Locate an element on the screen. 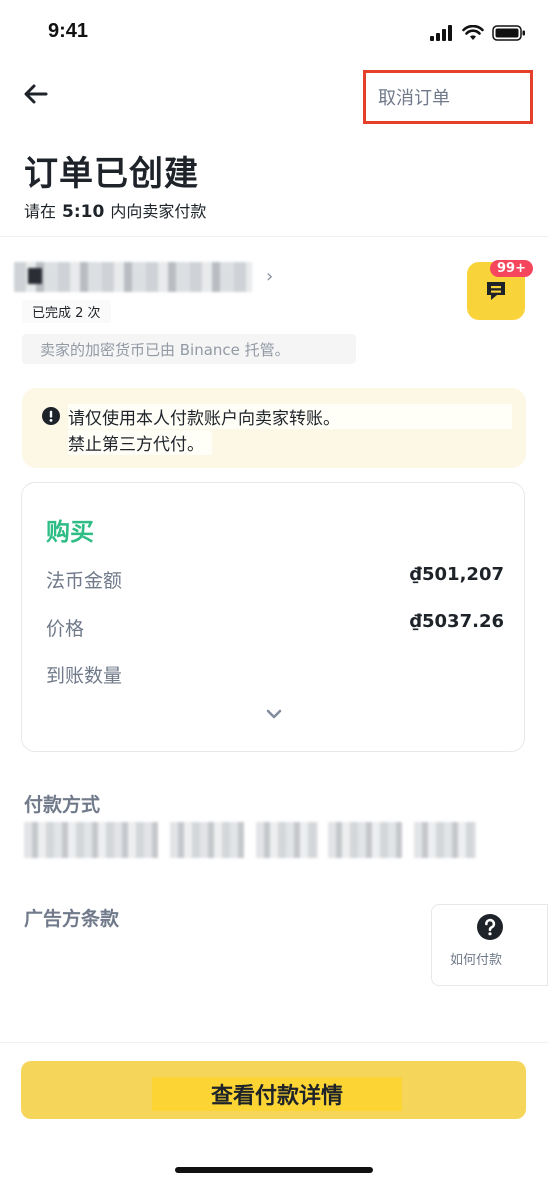 Image resolution: width=548 pixels, height=1184 pixels. wifi-icon is located at coordinates (473, 32).